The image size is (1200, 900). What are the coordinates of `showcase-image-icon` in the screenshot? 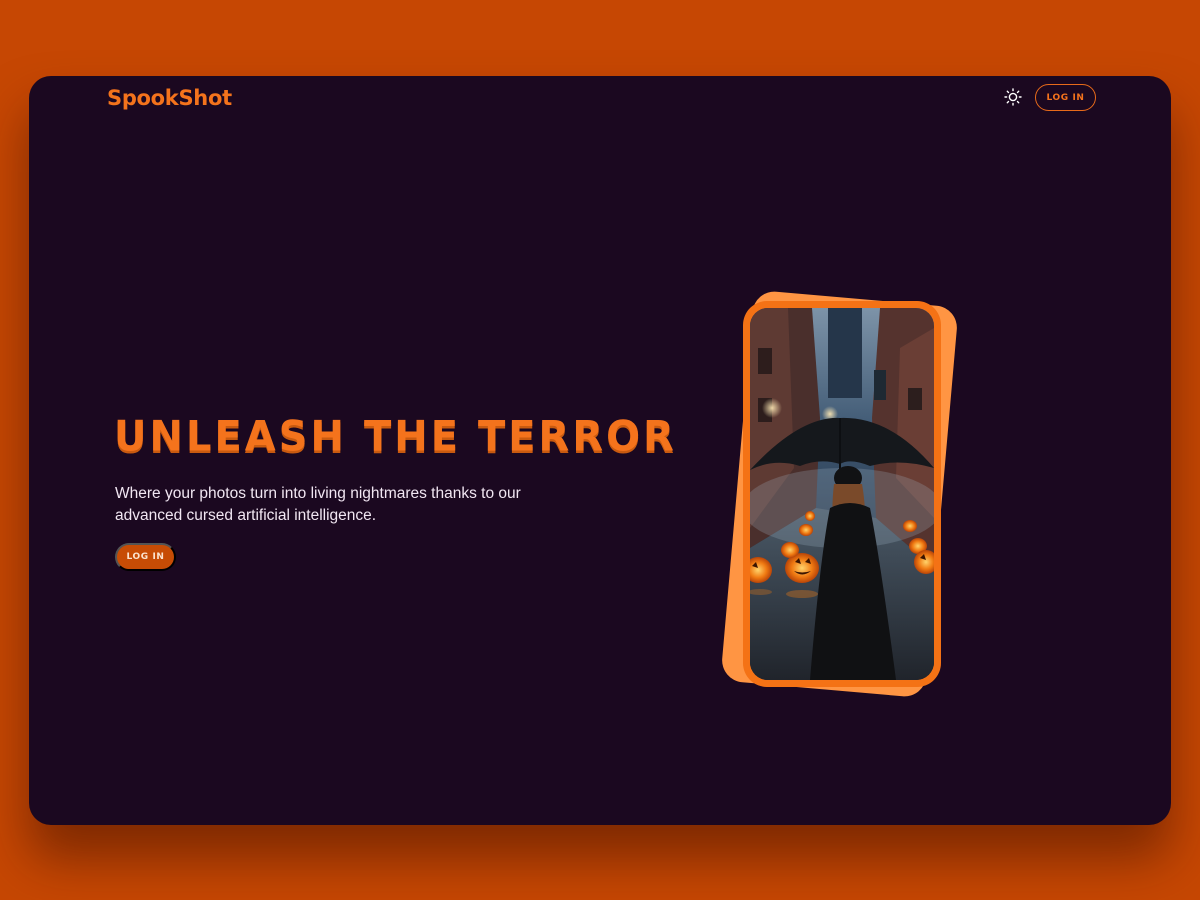 It's located at (842, 494).